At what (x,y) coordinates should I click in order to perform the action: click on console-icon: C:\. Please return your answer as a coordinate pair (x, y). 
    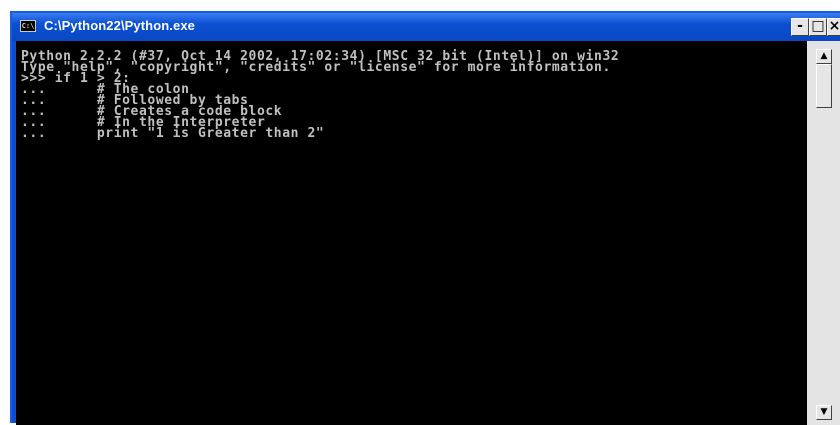
    Looking at the image, I should click on (28, 26).